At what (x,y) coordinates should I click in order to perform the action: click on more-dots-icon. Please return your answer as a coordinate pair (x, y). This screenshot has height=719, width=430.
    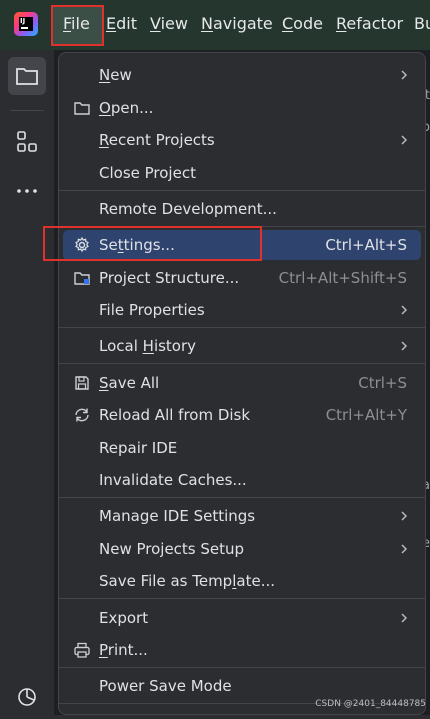
    Looking at the image, I should click on (27, 191).